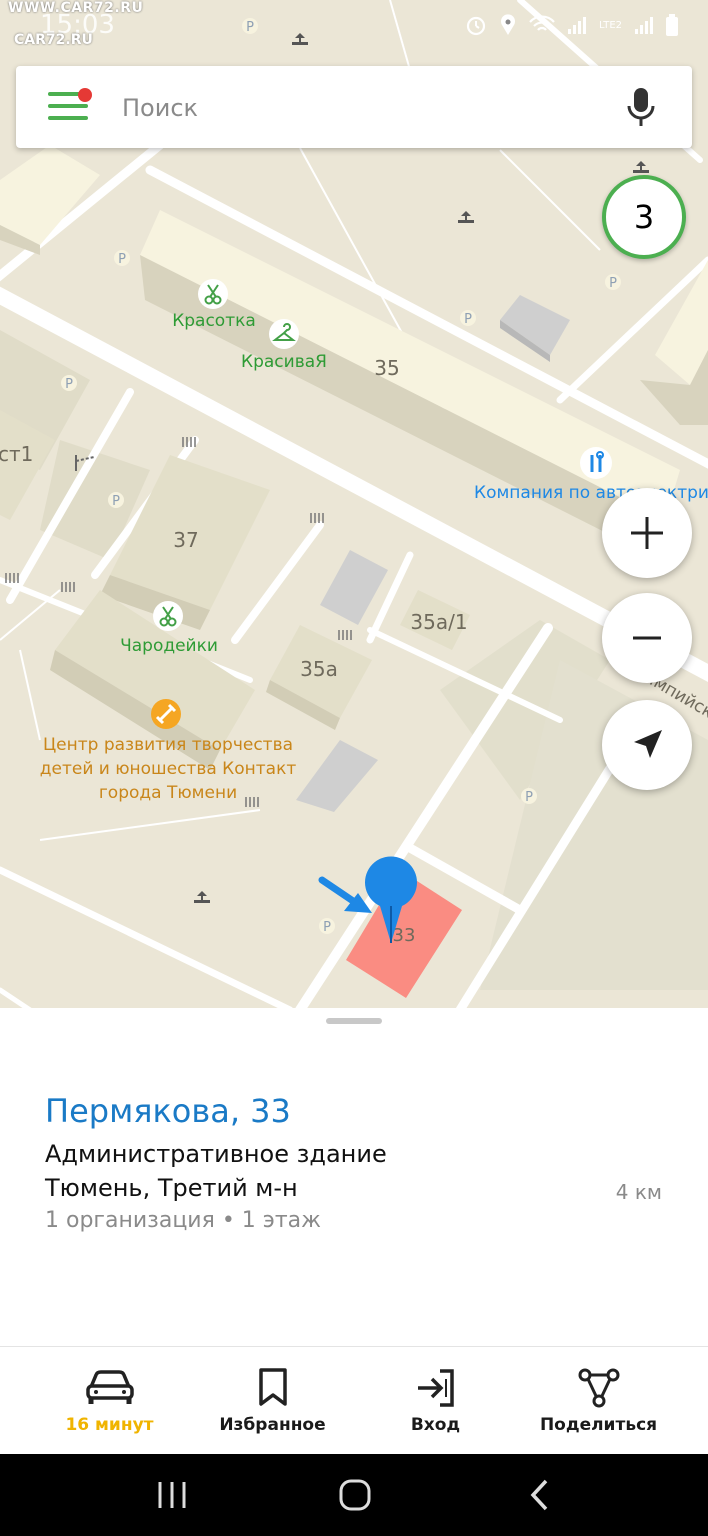 The image size is (708, 1536). Describe the element at coordinates (76, 8) in the screenshot. I see `watermark-top: WWW.CAR72.RU` at that location.